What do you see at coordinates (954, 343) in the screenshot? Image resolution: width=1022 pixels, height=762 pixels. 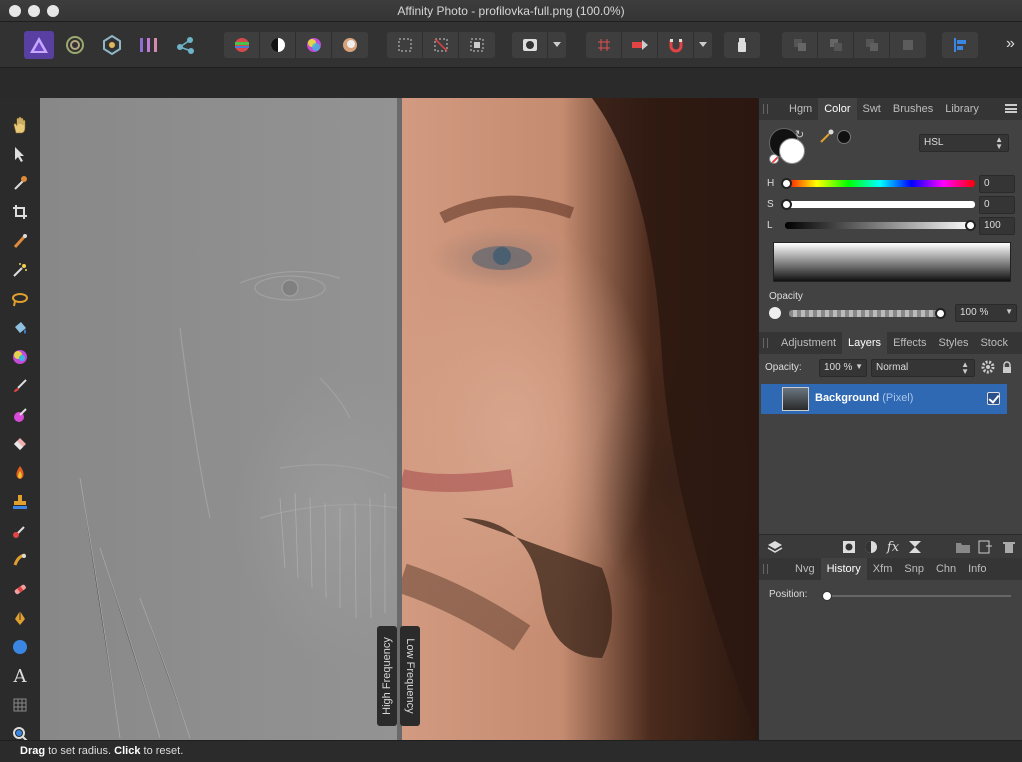 I see `tab-styles: Styles` at bounding box center [954, 343].